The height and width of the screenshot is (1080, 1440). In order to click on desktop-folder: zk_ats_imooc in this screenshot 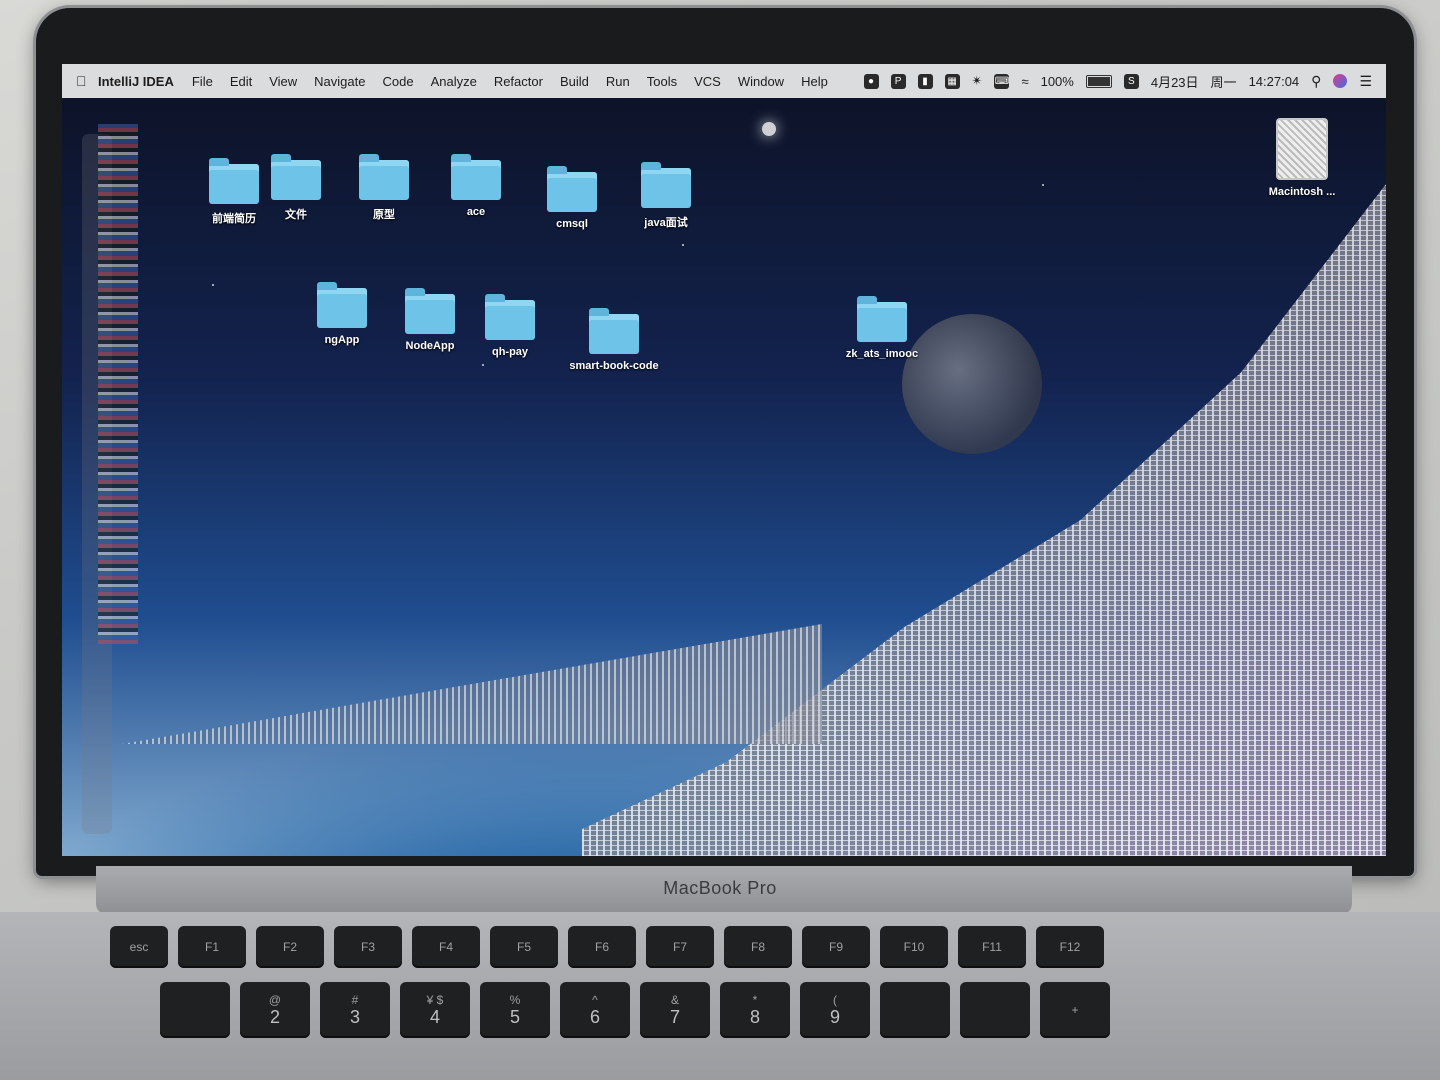, I will do `click(882, 328)`.